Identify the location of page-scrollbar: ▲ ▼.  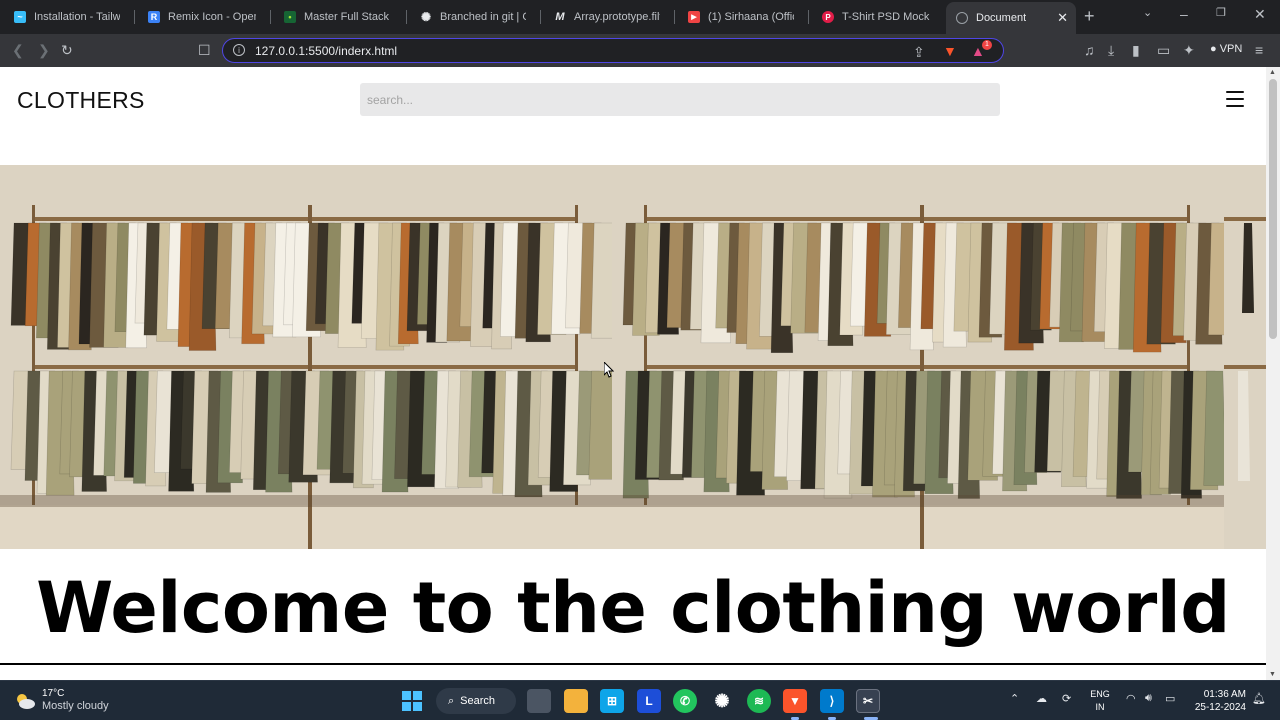
(1273, 373).